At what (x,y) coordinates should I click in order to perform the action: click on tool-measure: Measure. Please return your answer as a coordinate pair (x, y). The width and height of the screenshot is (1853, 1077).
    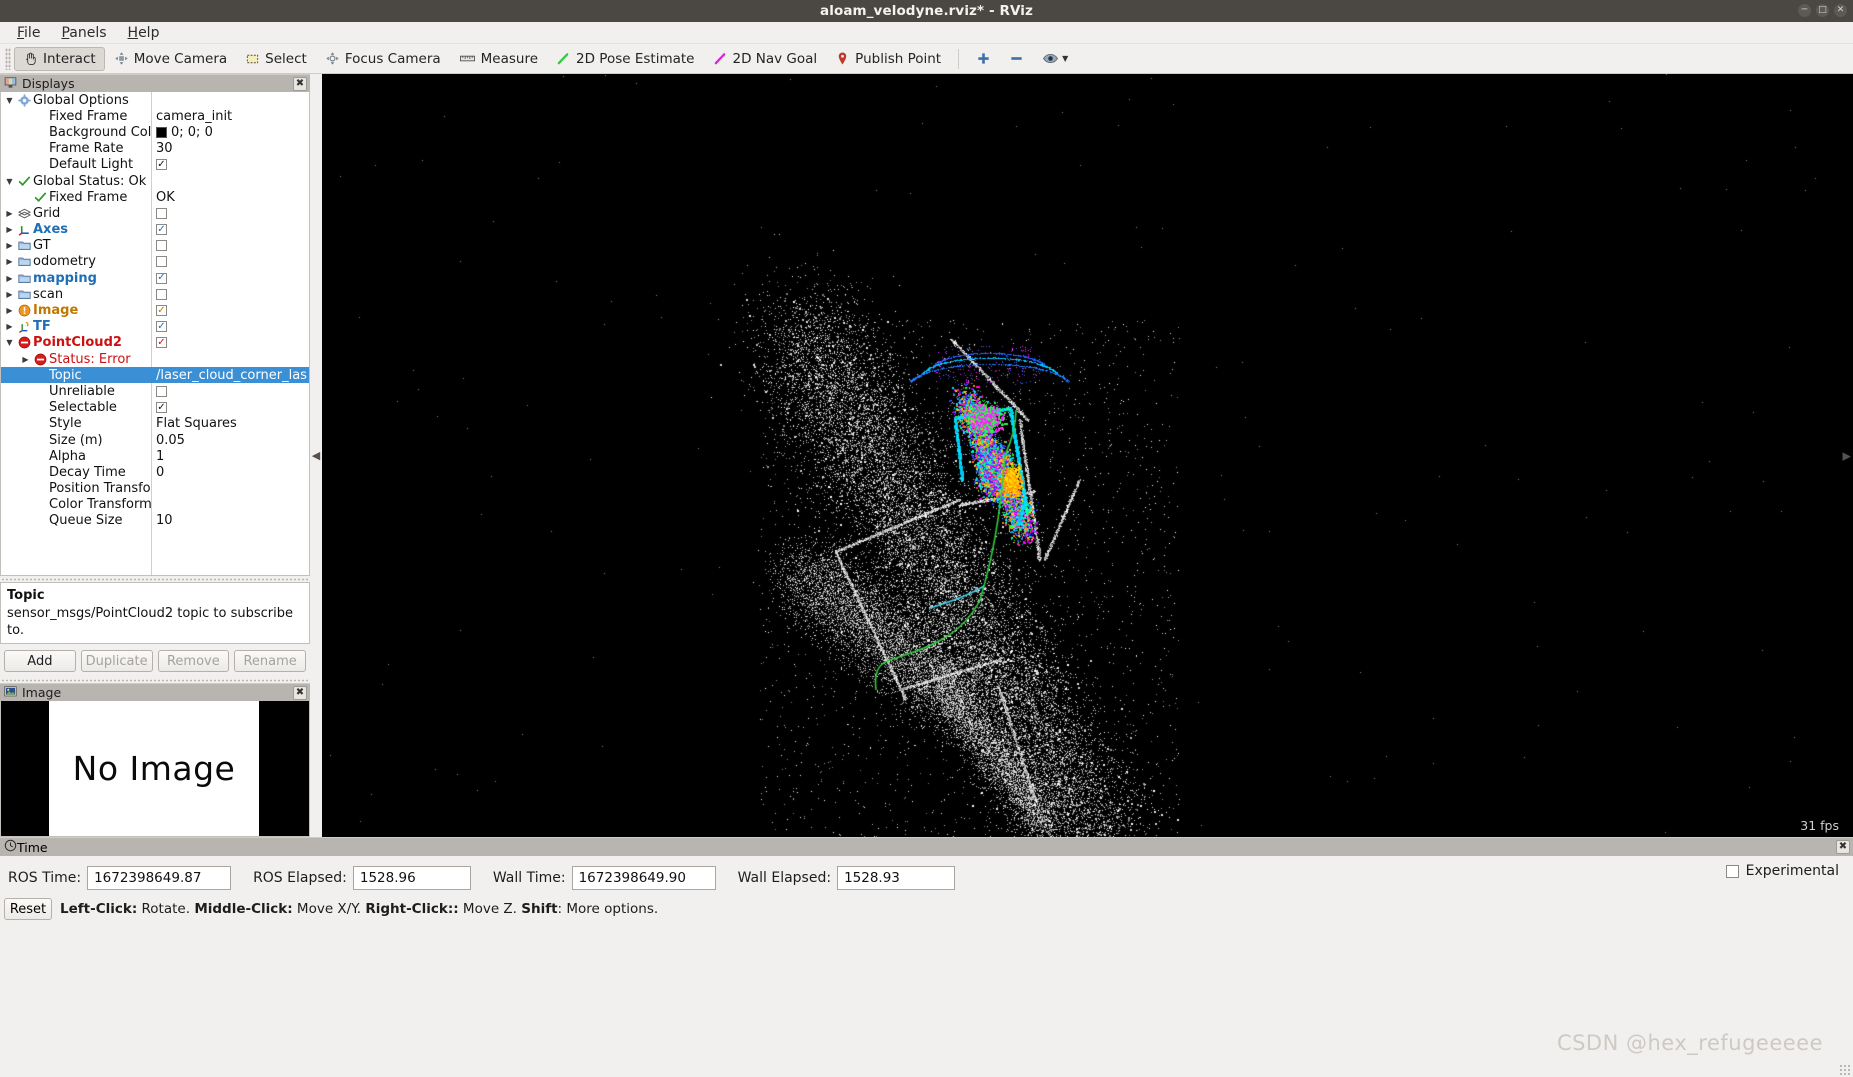
    Looking at the image, I should click on (498, 59).